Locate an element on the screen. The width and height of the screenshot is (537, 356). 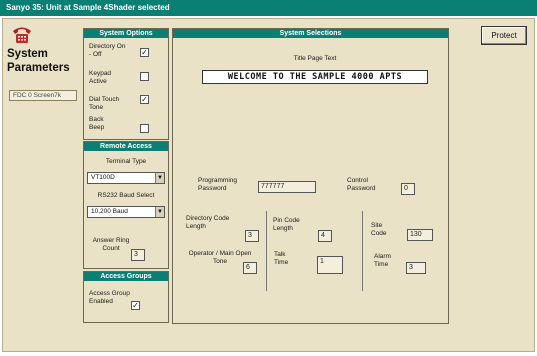
programming-password-input: 777777 is located at coordinates (287, 187).